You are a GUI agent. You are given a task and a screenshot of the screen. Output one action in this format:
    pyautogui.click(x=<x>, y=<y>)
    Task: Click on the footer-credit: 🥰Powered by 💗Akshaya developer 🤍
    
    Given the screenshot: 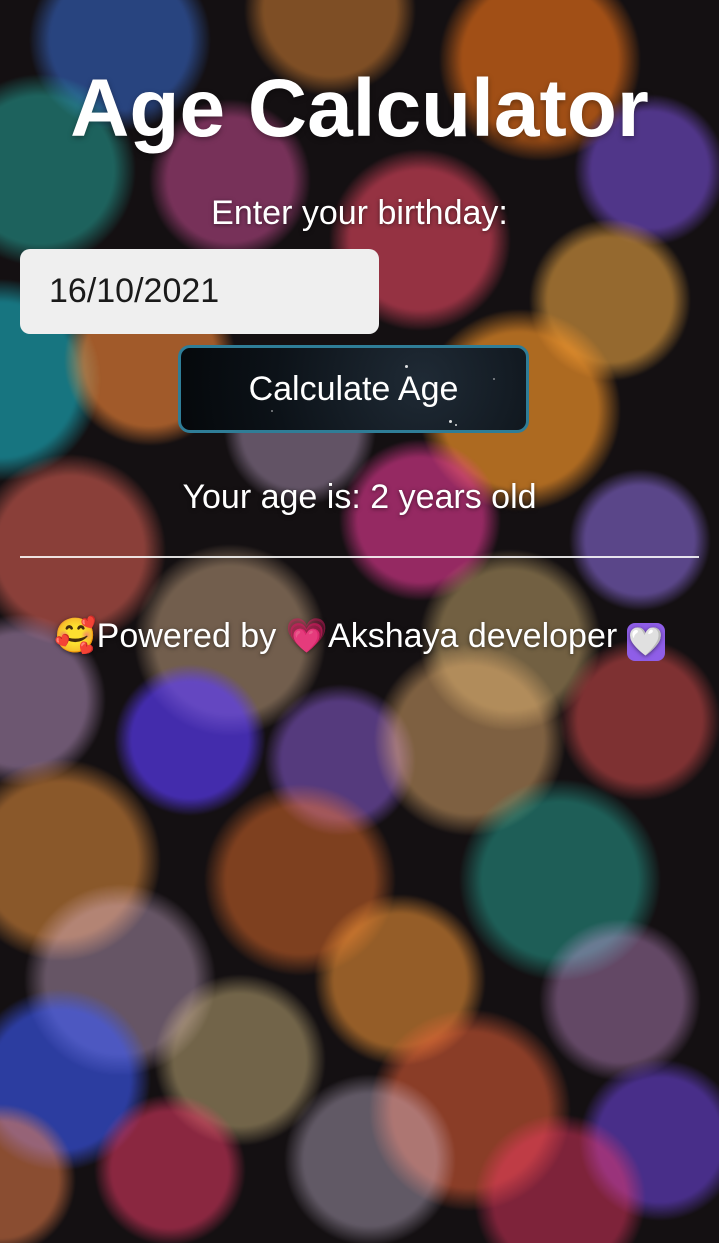 What is the action you would take?
    pyautogui.click(x=359, y=638)
    